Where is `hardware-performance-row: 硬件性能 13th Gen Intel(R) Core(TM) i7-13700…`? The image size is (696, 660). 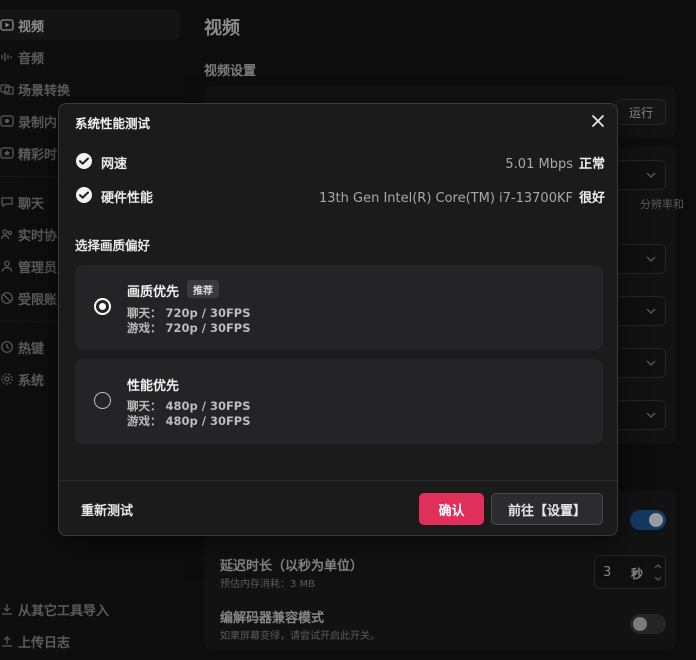
hardware-performance-row: 硬件性能 13th Gen Intel(R) Core(TM) i7-13700… is located at coordinates (340, 195).